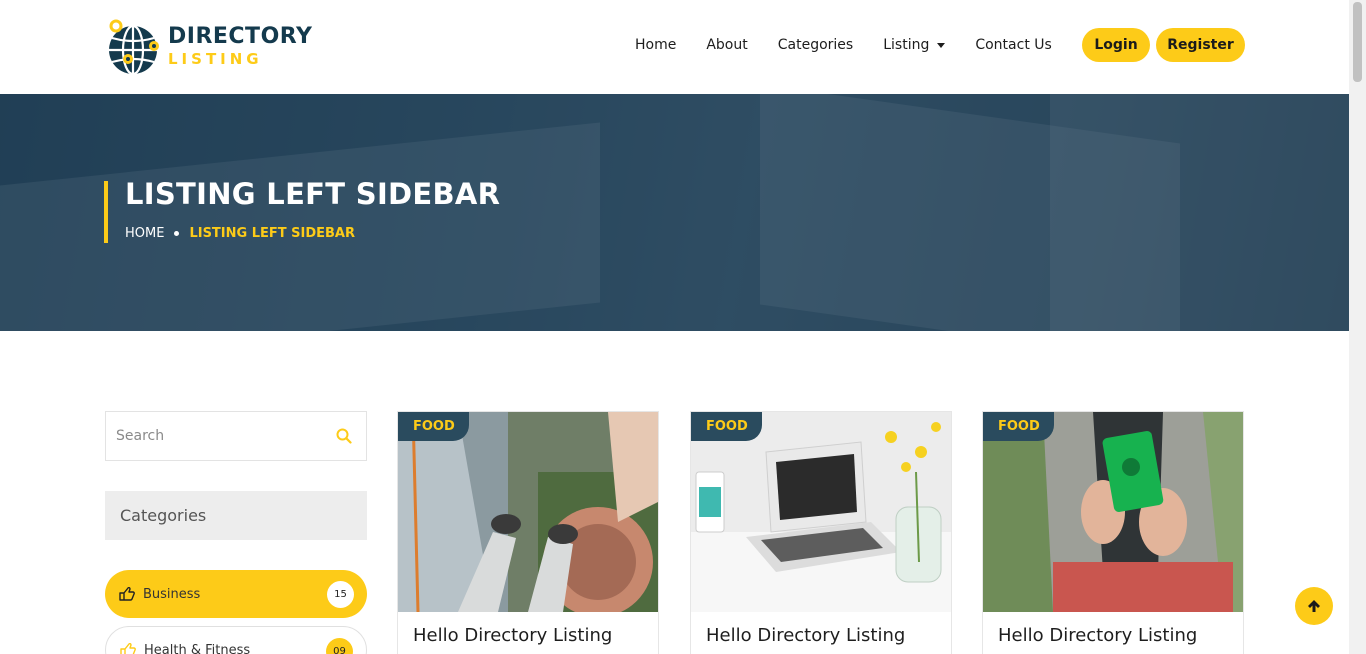 The image size is (1366, 654). I want to click on breadcrumb-current: LISTING LEFT SIDEBAR, so click(272, 233).